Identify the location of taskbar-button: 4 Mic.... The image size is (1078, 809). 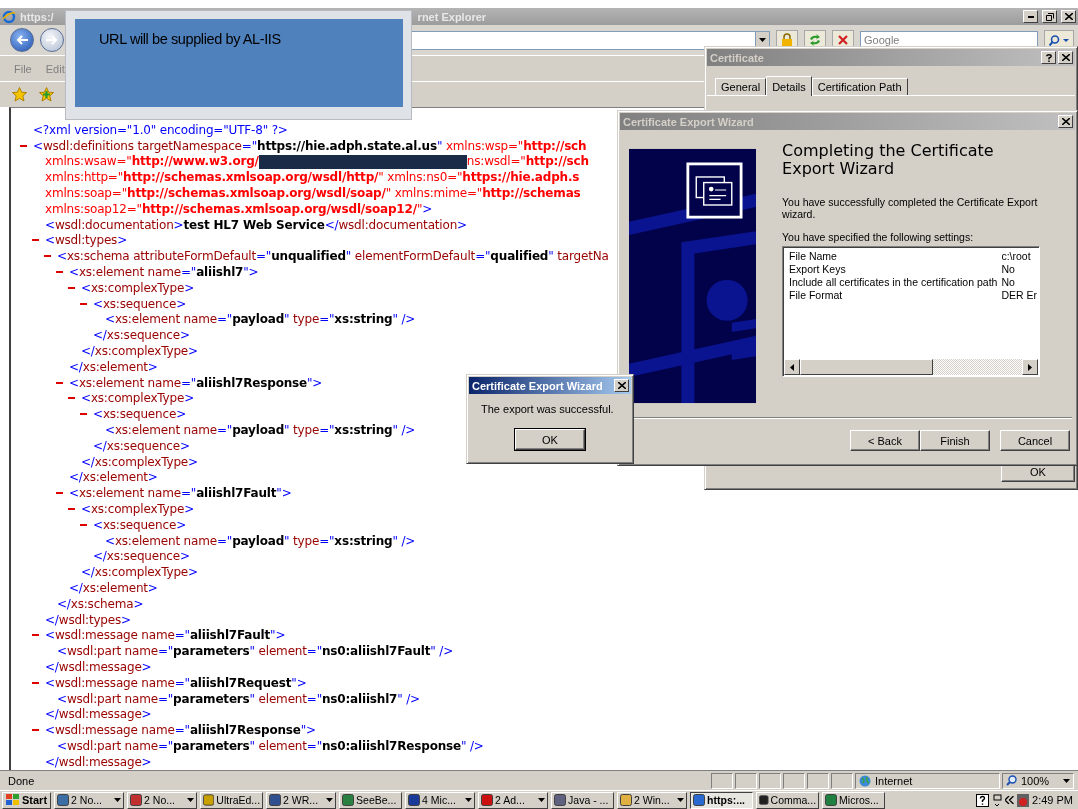
(440, 800).